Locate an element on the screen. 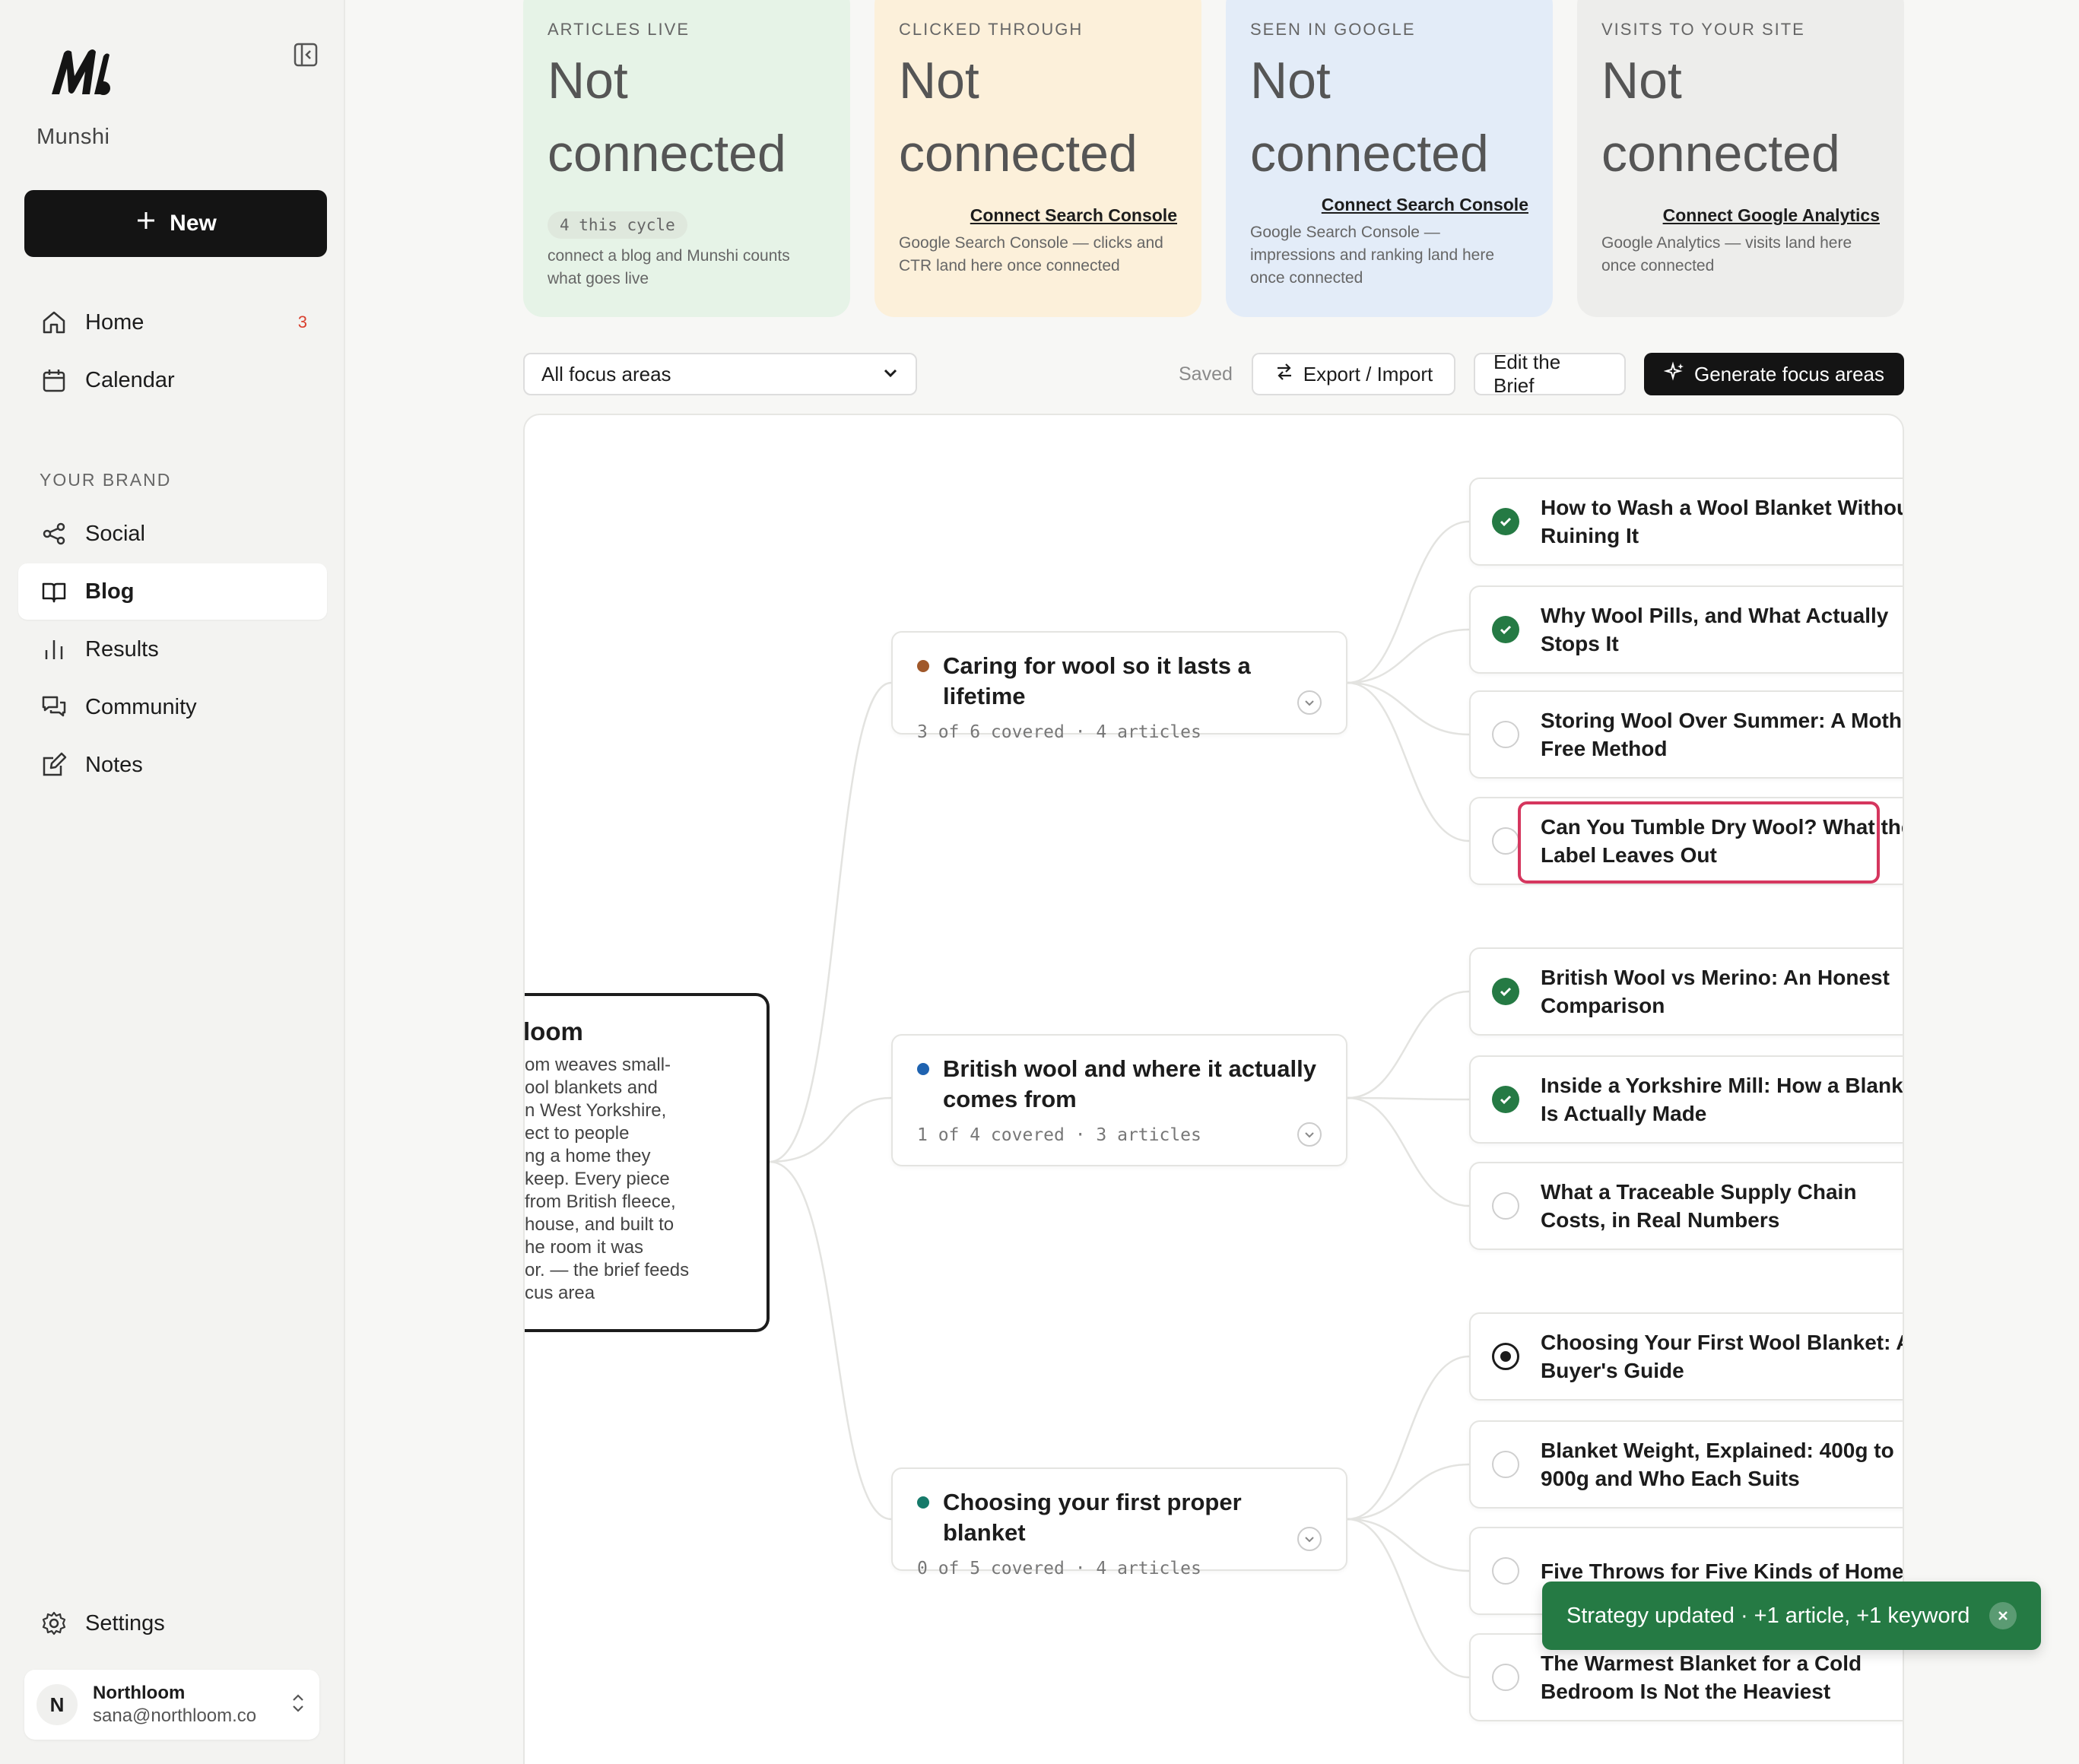  generate-focus-areas-button: Generate focus areas is located at coordinates (1774, 374).